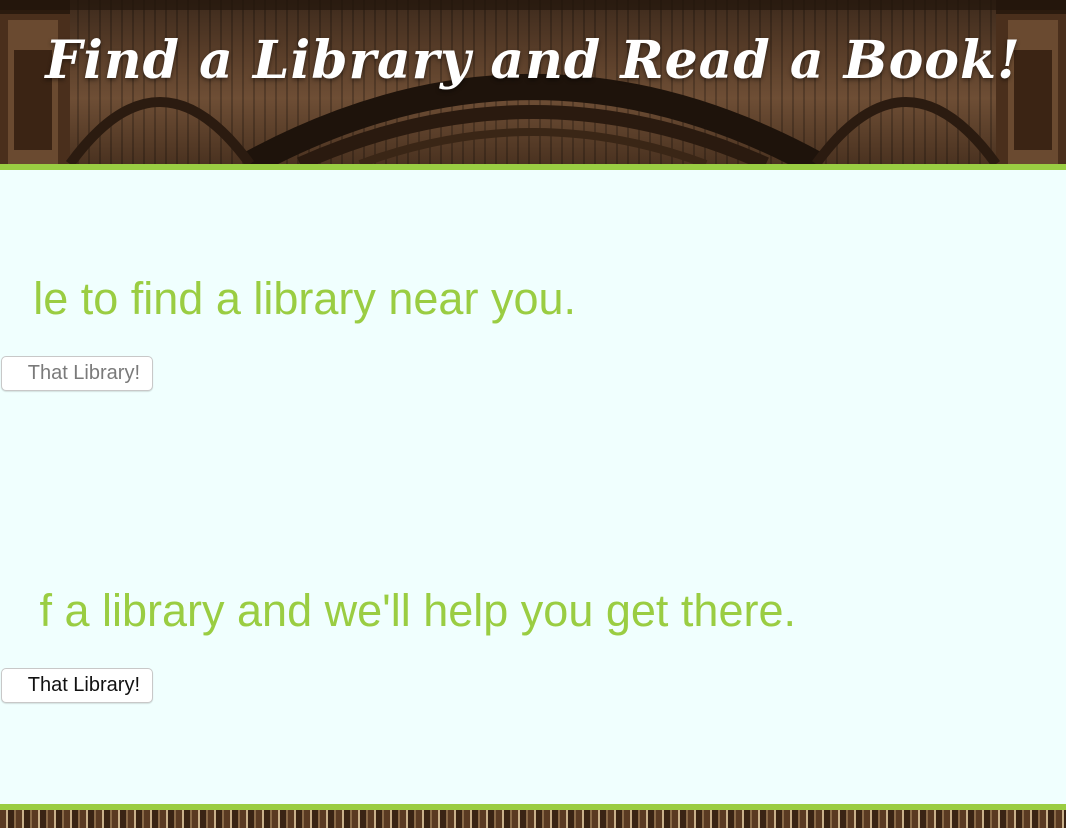 The height and width of the screenshot is (828, 1066). Describe the element at coordinates (304, 298) in the screenshot. I see `find-nearby-prompt: le to find a library near you.` at that location.